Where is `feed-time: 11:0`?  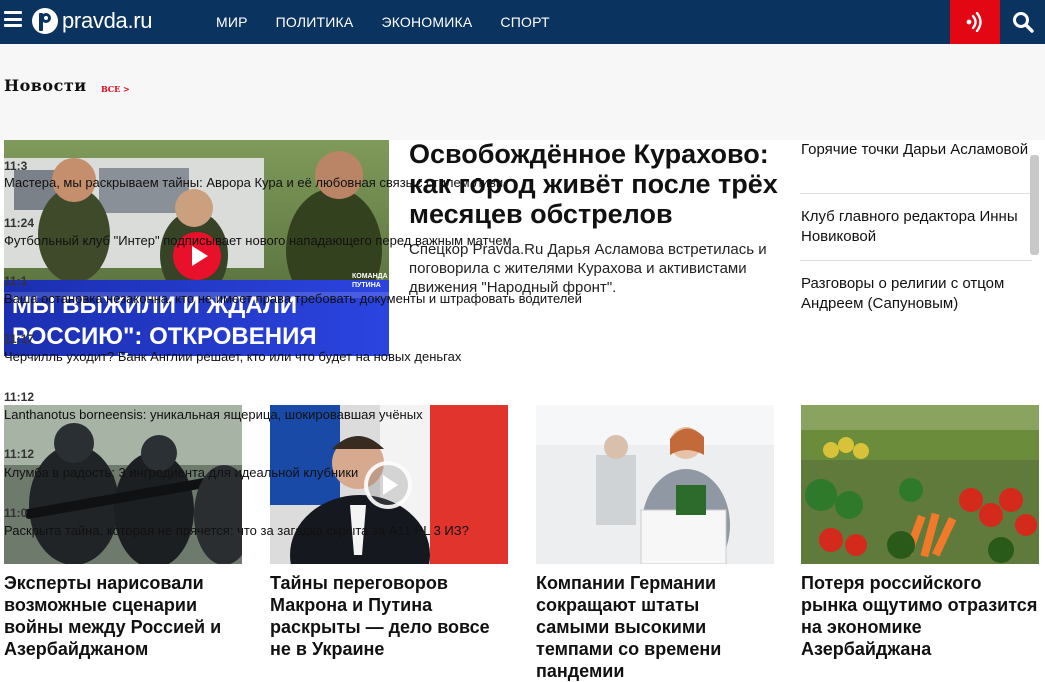 feed-time: 11:0 is located at coordinates (16, 513).